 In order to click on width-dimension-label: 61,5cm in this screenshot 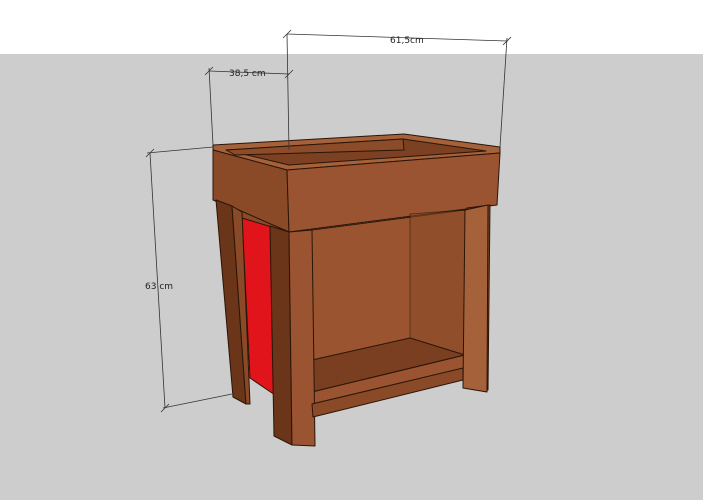, I will do `click(407, 41)`.